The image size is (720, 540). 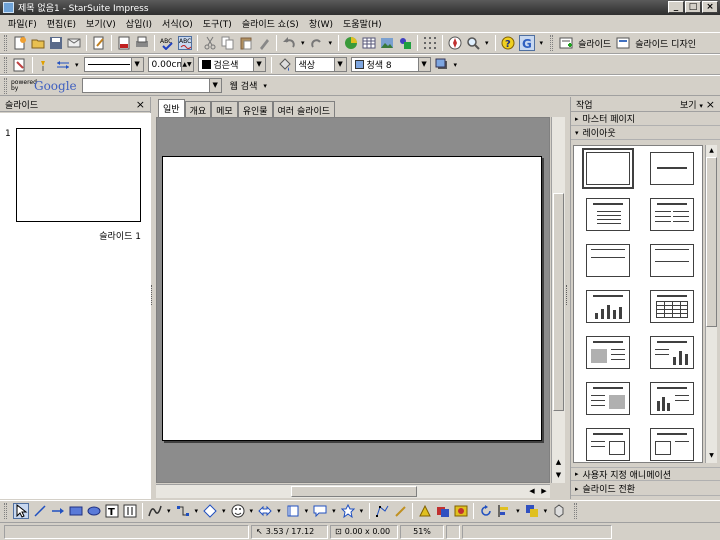 What do you see at coordinates (422, 531) in the screenshot?
I see `zoom-level: 51%` at bounding box center [422, 531].